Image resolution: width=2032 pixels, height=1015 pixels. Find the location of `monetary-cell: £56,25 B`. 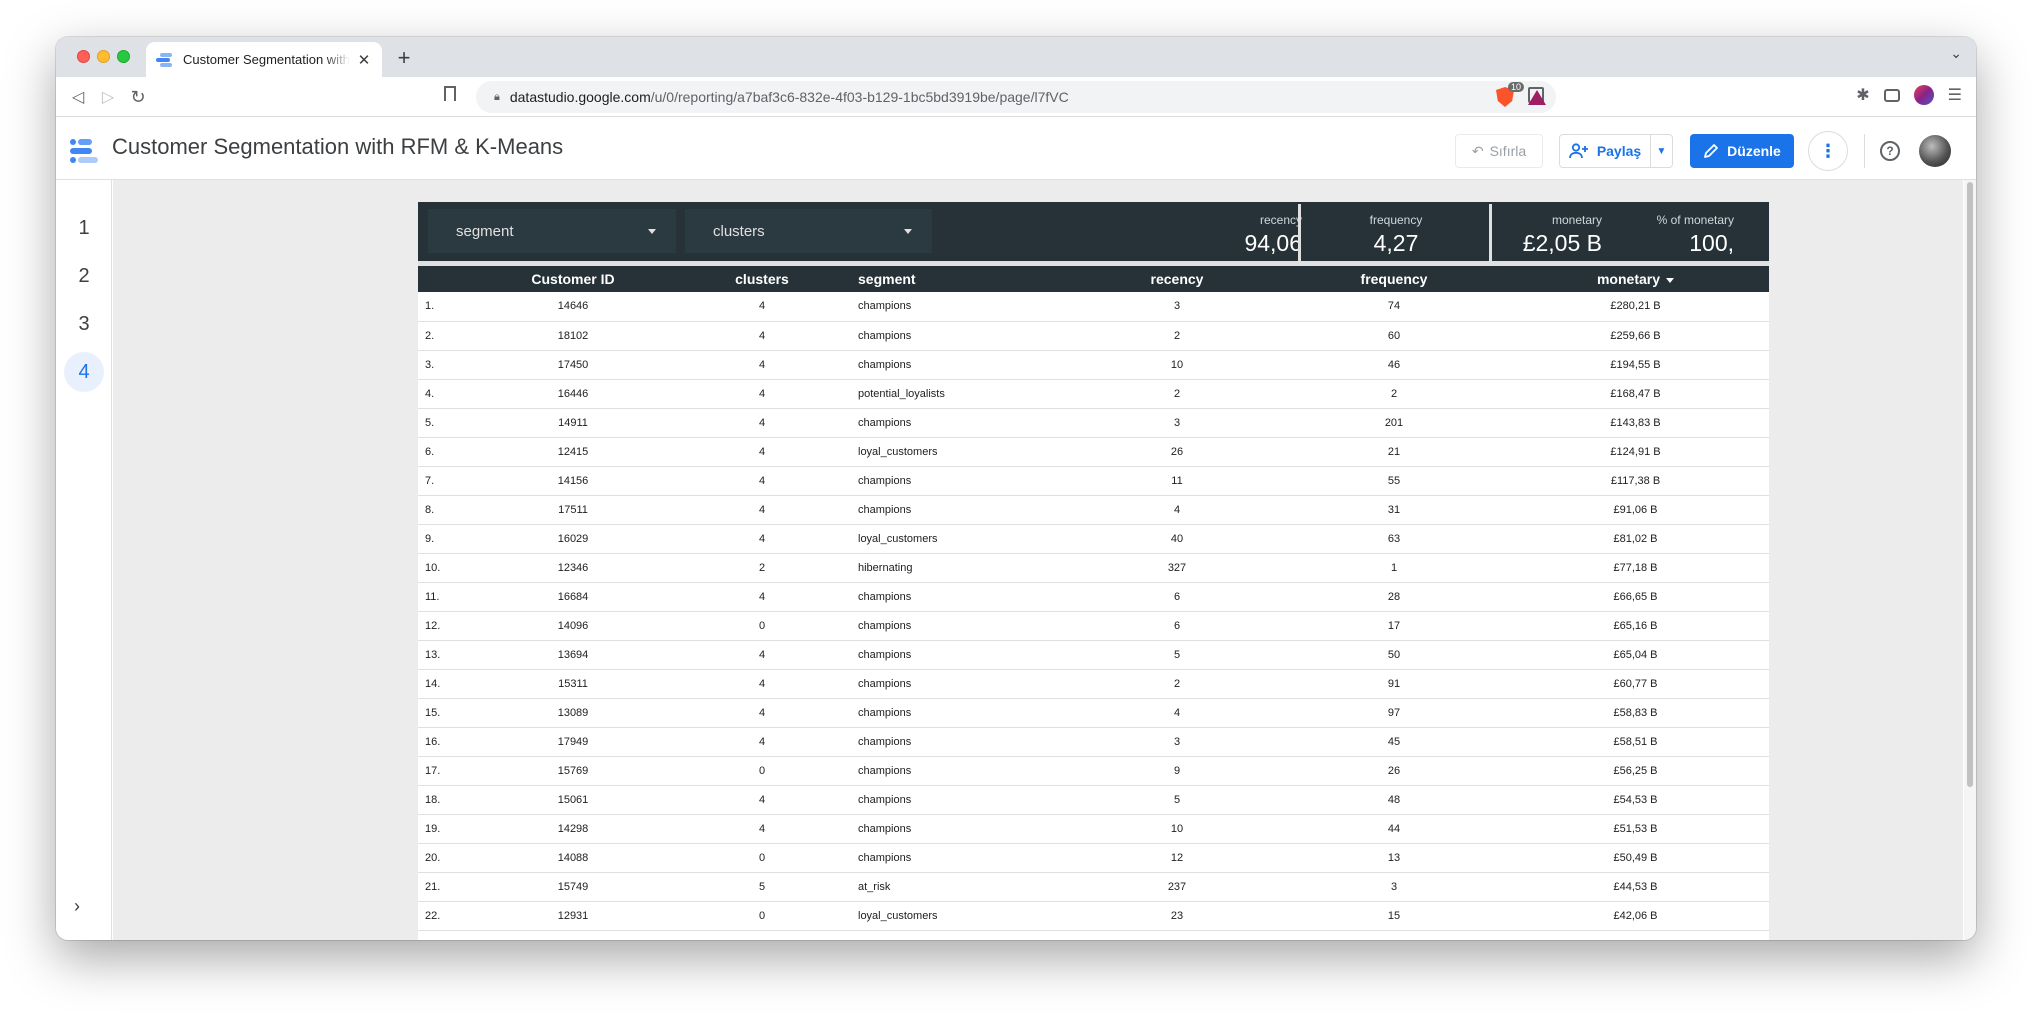

monetary-cell: £56,25 B is located at coordinates (1635, 771).